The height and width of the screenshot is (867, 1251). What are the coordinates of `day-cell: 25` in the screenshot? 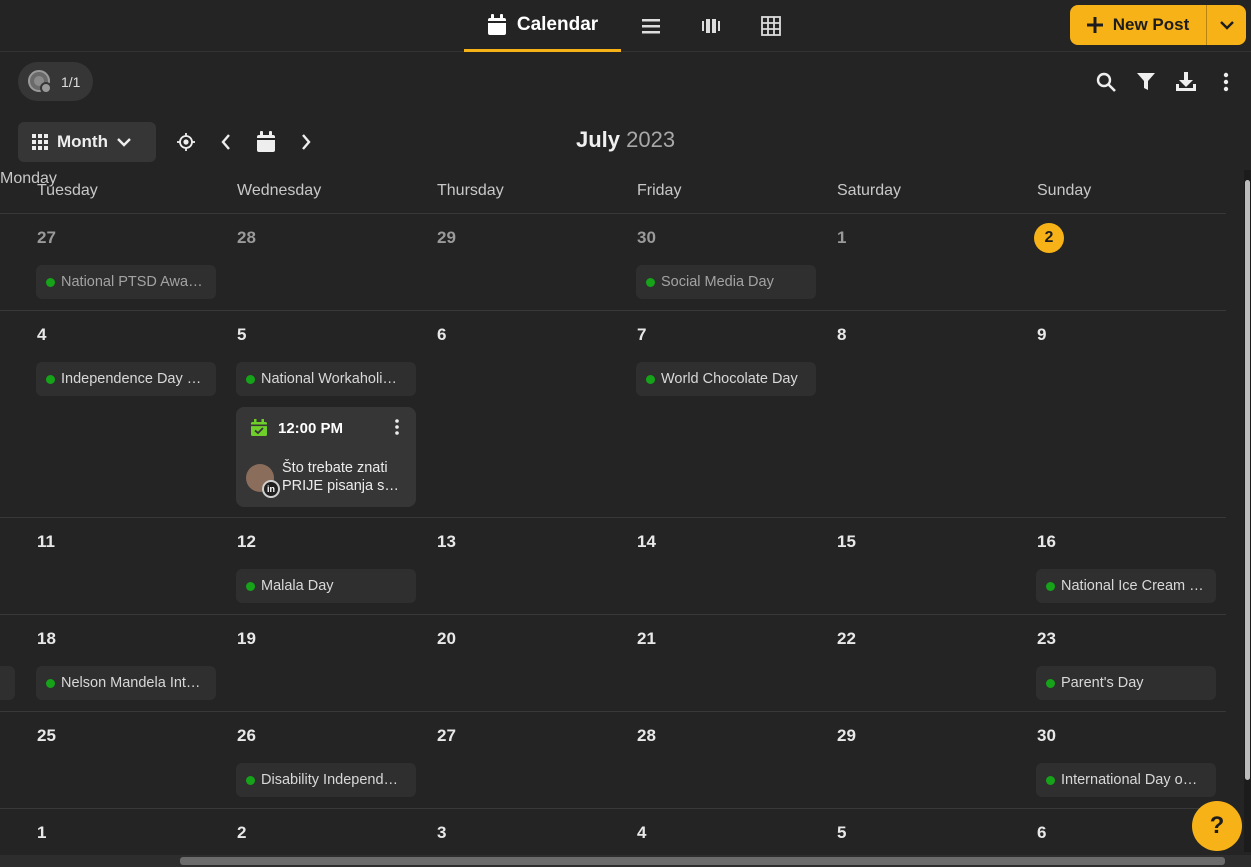 It's located at (100, 760).